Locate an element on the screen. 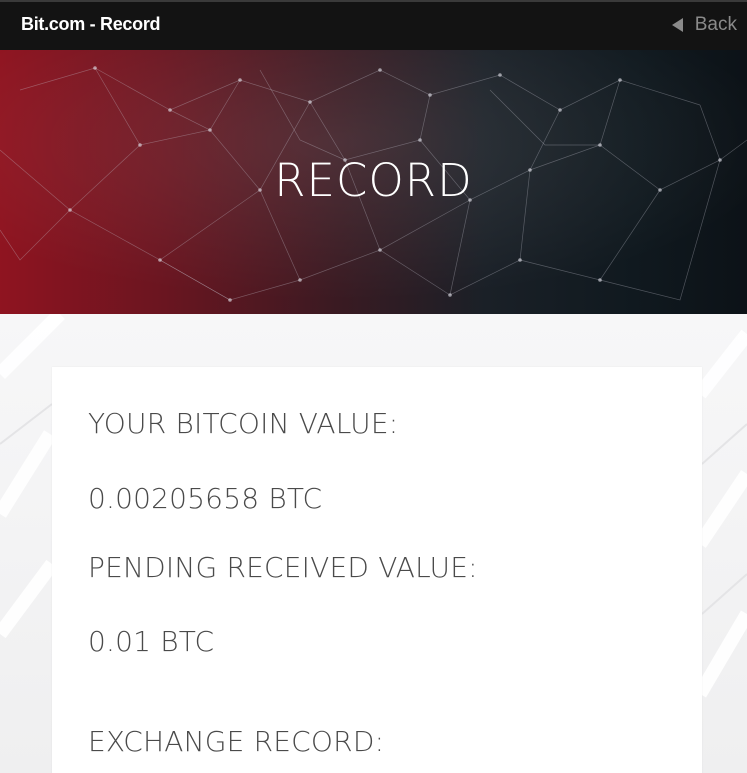 The image size is (747, 773). bitcoin-value: 0.00205658 BTC is located at coordinates (205, 498).